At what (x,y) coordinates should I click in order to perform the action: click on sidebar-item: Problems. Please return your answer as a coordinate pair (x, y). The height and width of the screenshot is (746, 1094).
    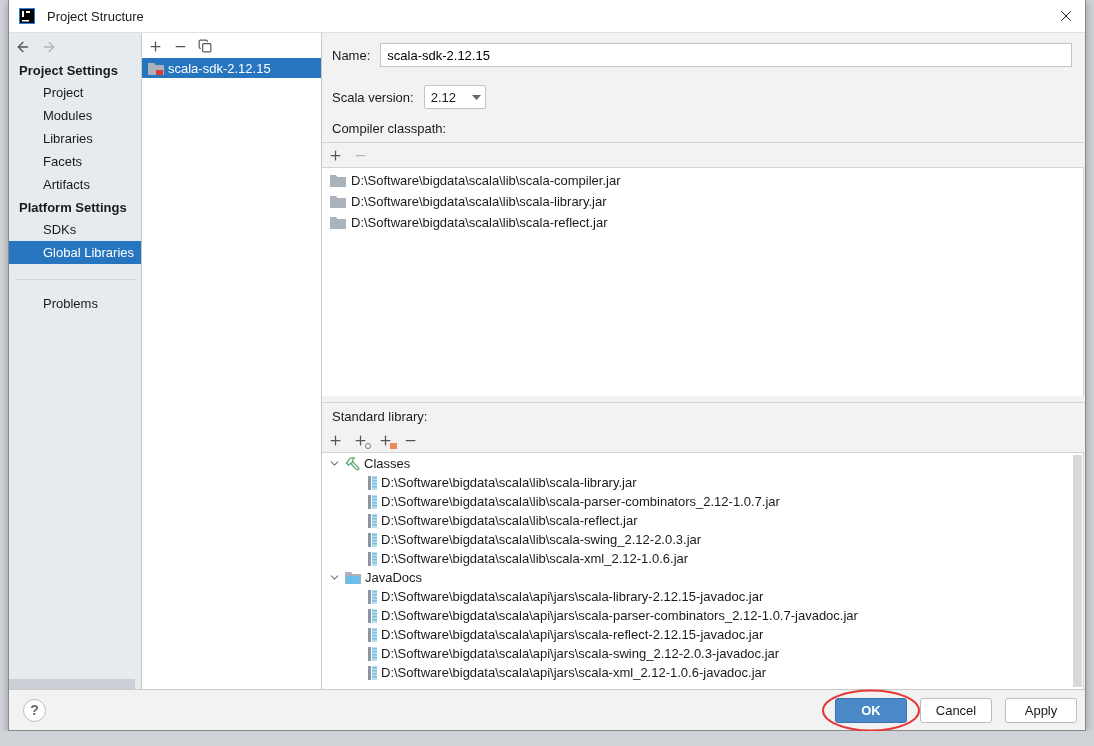
    Looking at the image, I should click on (75, 303).